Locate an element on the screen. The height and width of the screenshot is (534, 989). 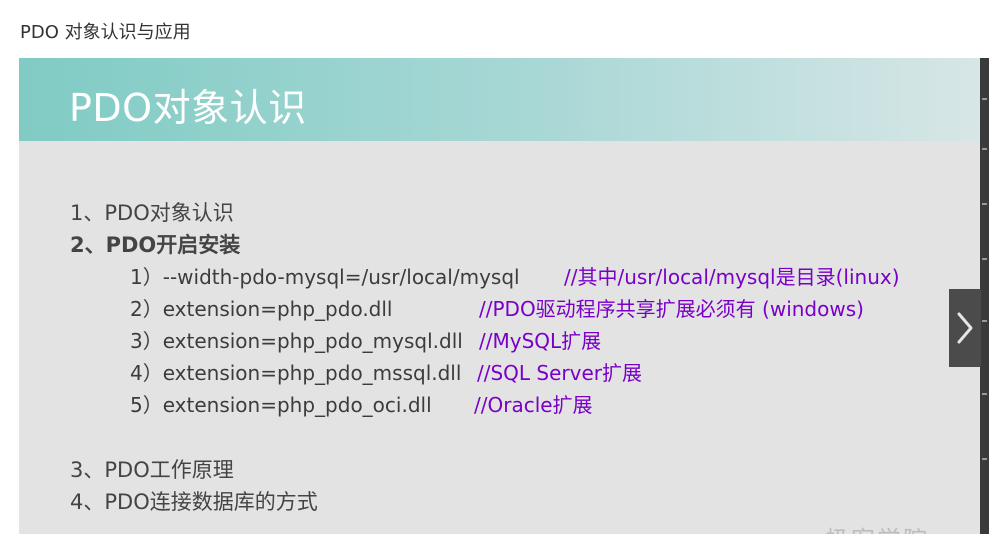
code-line: 4）extension=php_pdo_mssql.dll is located at coordinates (296, 373).